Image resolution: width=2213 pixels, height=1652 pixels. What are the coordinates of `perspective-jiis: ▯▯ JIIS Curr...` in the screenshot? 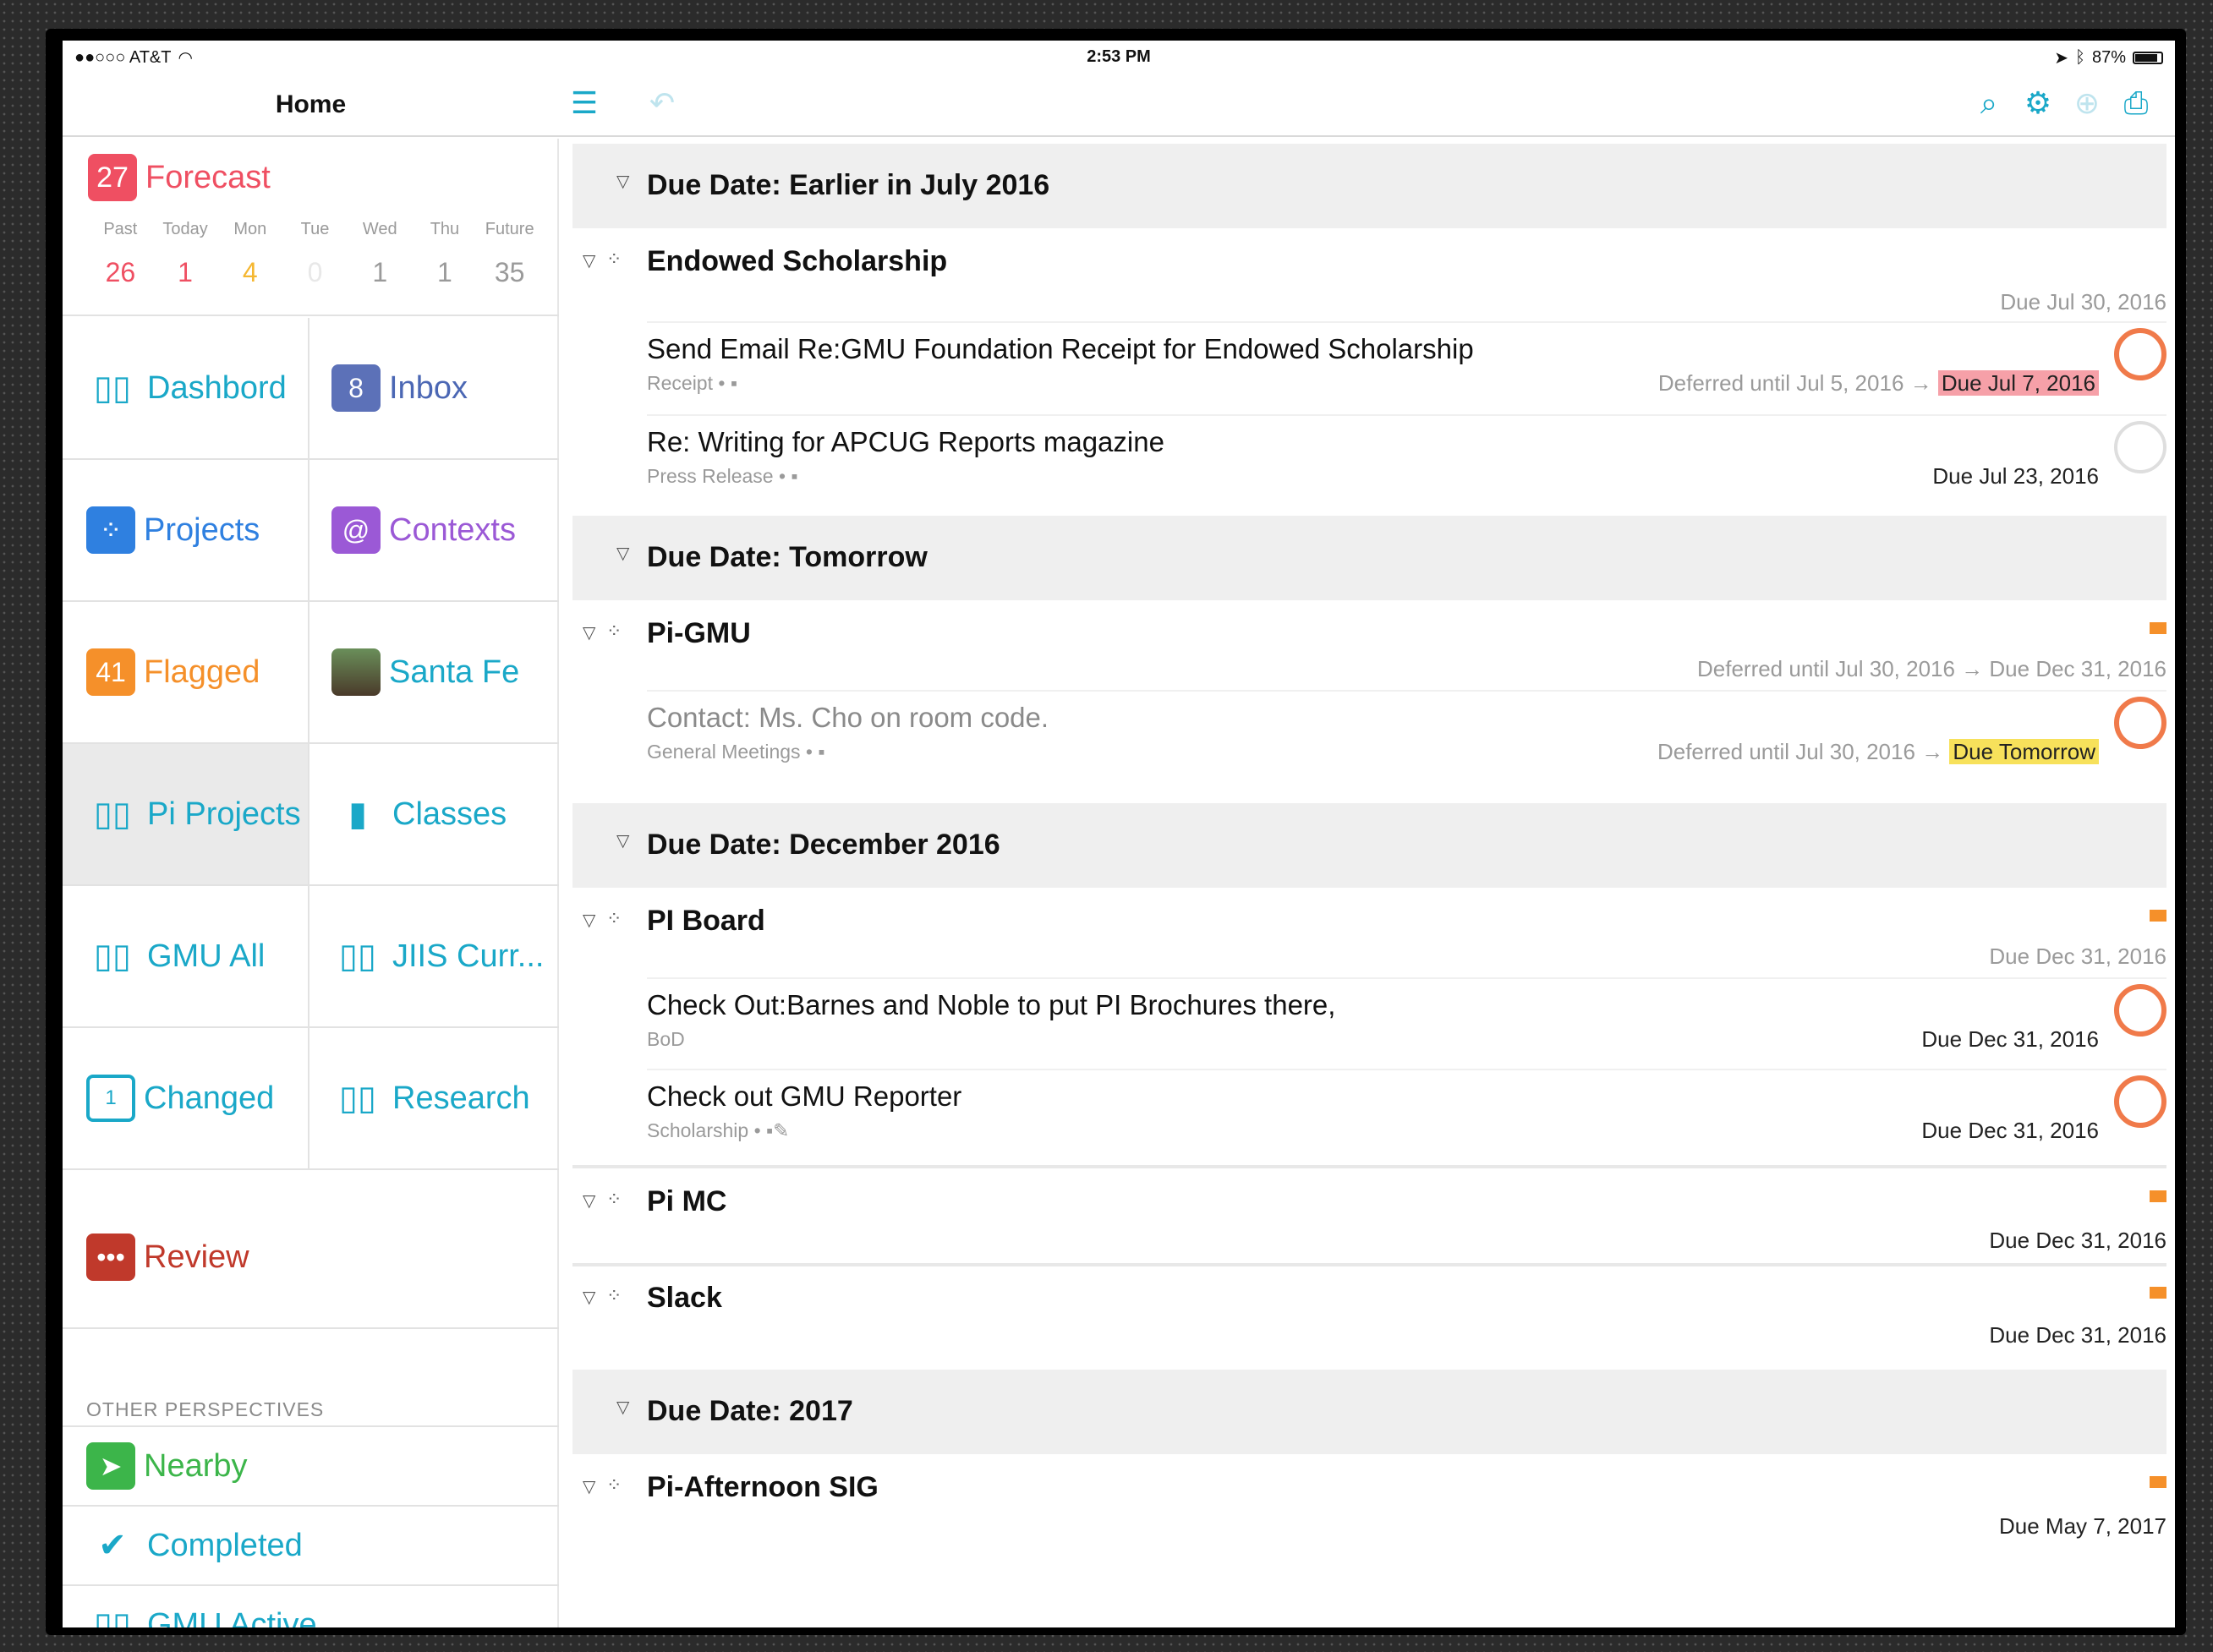 It's located at (434, 957).